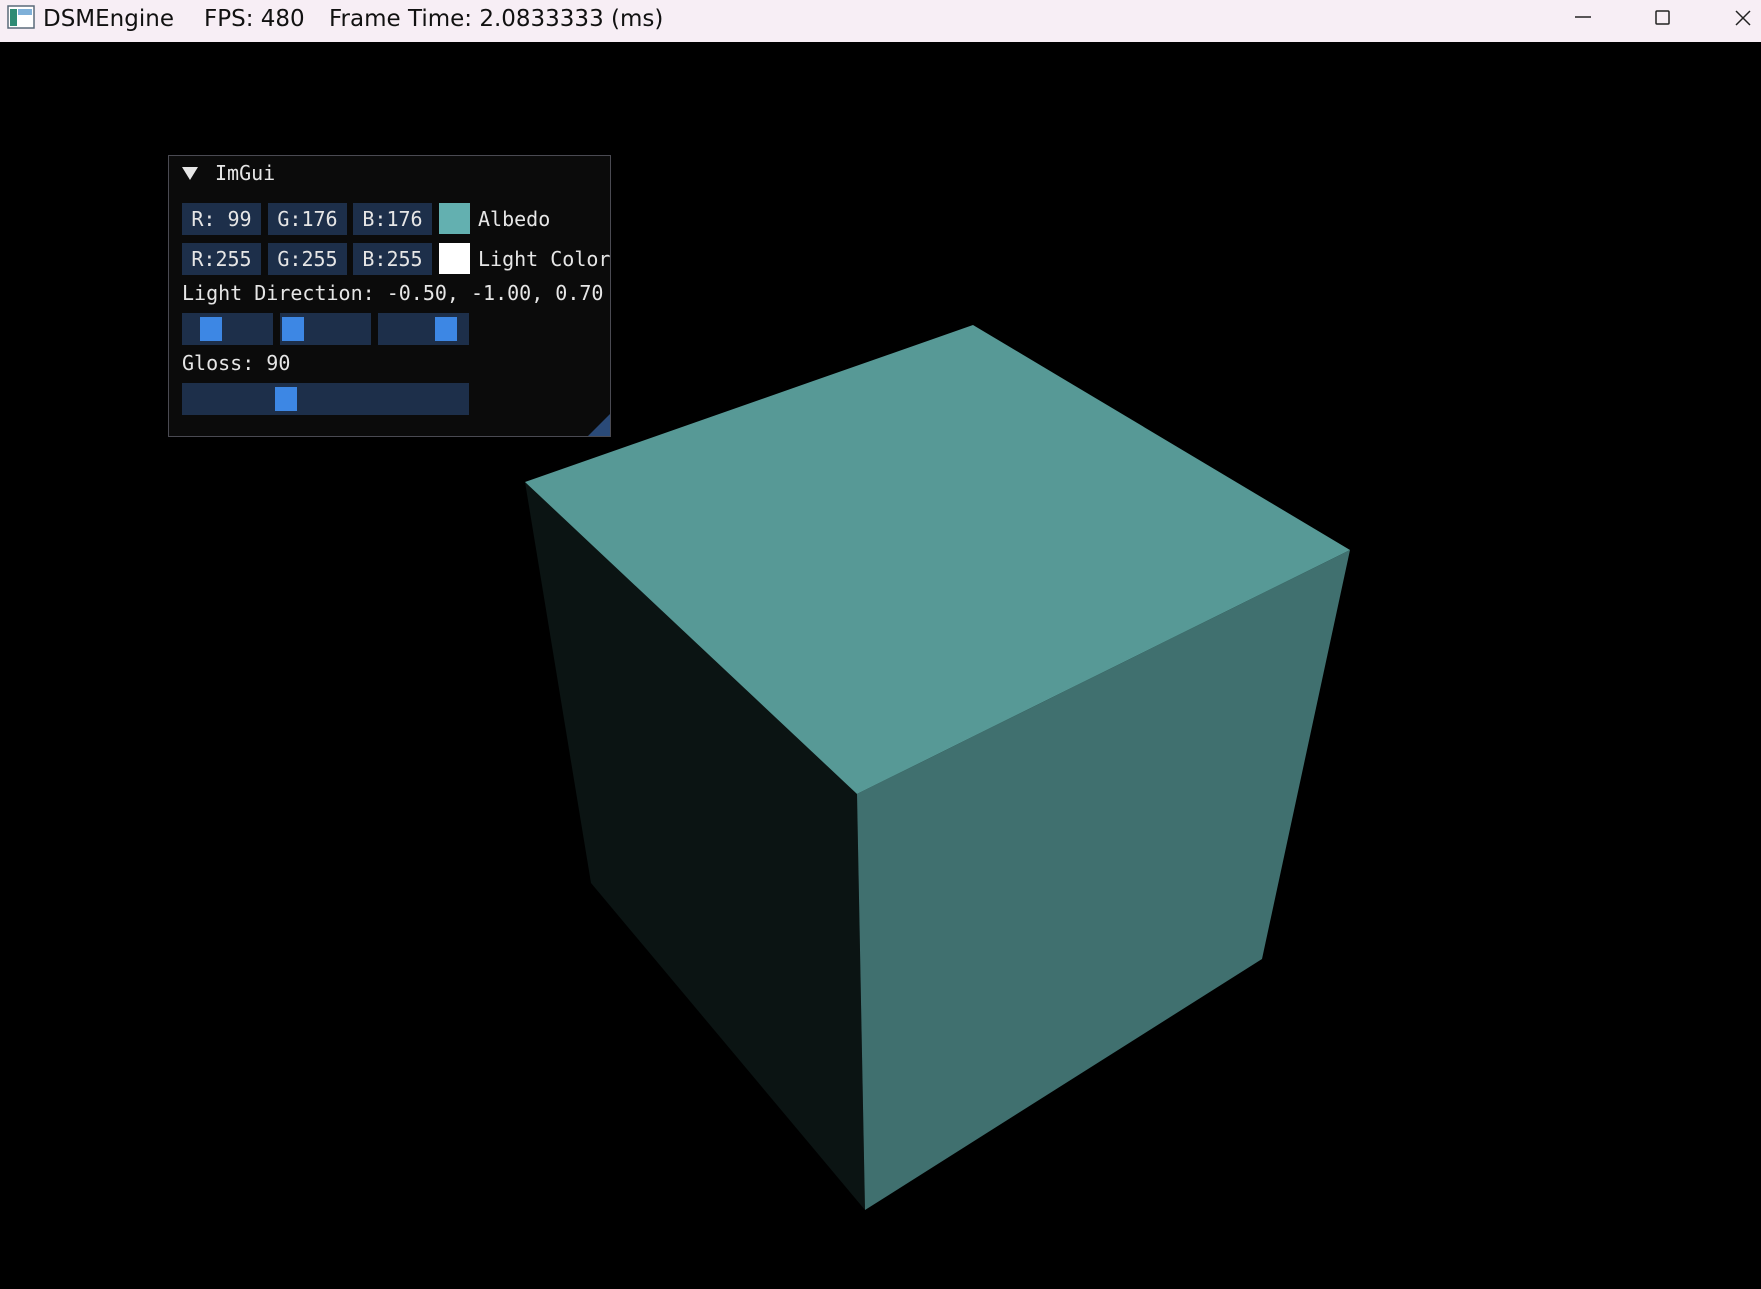  What do you see at coordinates (1734, 17) in the screenshot?
I see `close-button` at bounding box center [1734, 17].